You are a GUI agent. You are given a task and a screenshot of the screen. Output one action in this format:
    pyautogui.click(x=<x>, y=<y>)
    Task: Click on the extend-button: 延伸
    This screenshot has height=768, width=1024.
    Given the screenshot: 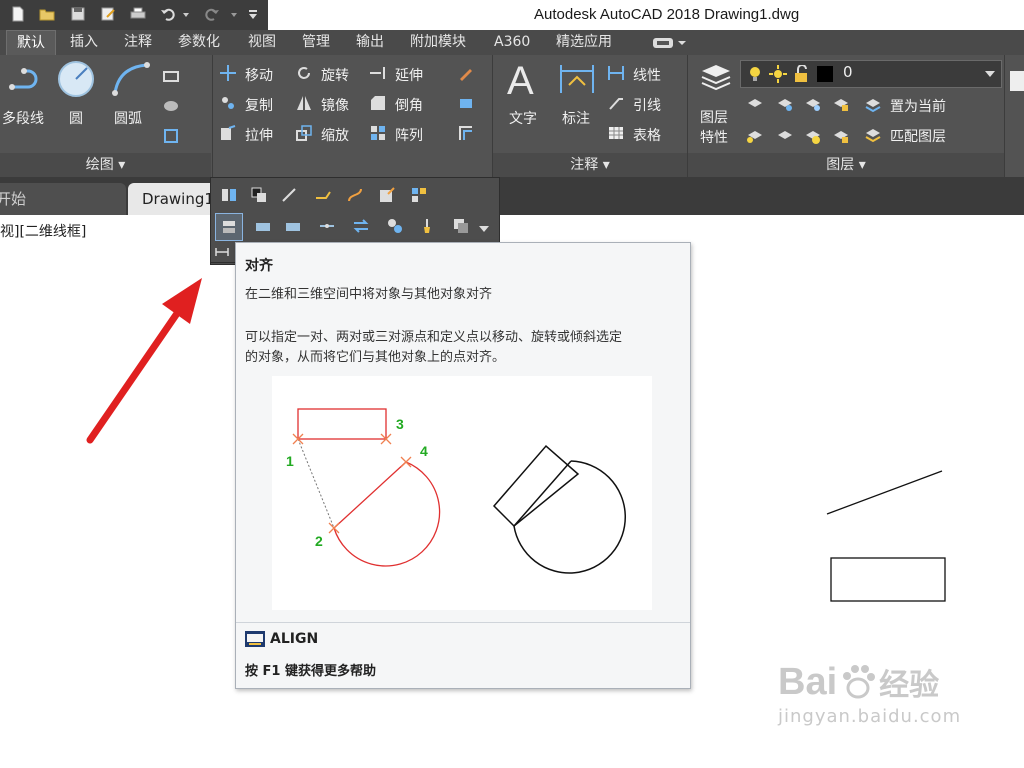 What is the action you would take?
    pyautogui.click(x=409, y=75)
    